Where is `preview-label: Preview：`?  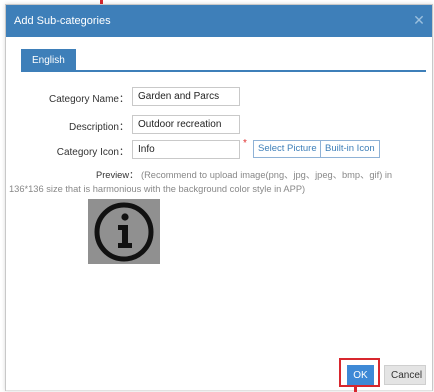
preview-label: Preview： is located at coordinates (117, 175).